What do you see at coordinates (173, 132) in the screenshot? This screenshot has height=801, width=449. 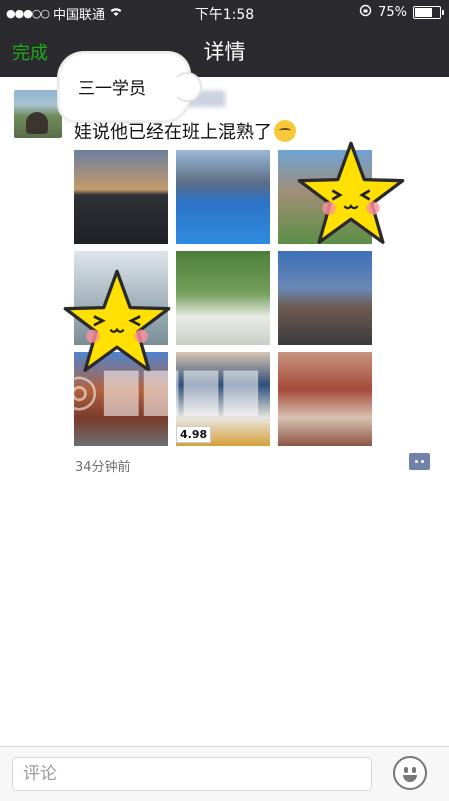 I see `post-text-content: 娃说他已经在班上混熟了` at bounding box center [173, 132].